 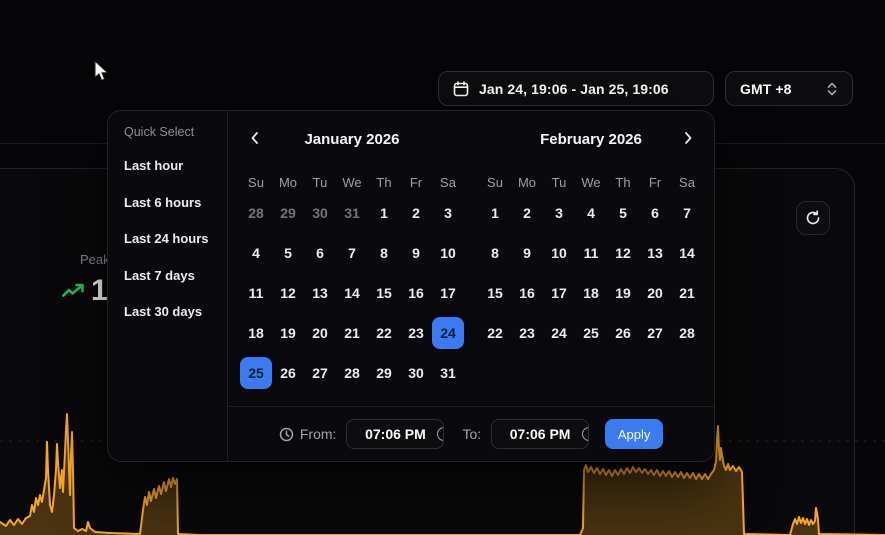 I want to click on date-range-button: Jan 24, 19:06 - Jan 25, 19:06, so click(x=576, y=88).